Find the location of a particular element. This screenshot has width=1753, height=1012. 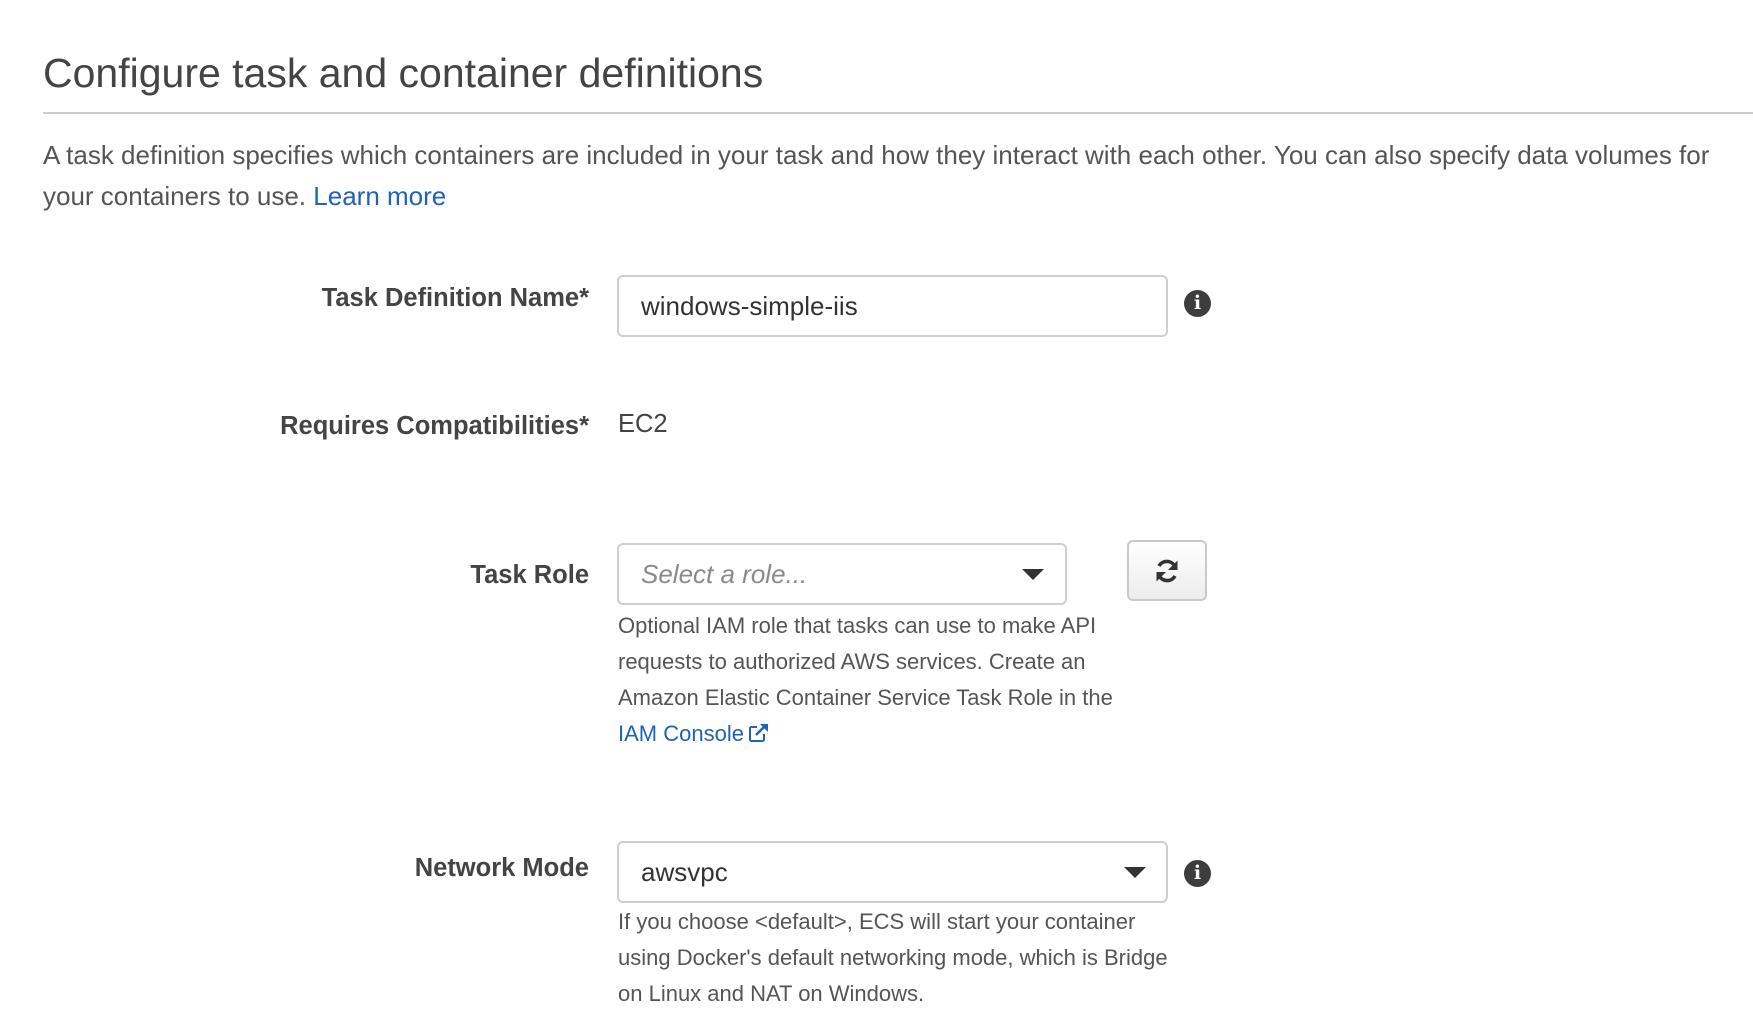

requires-compatibilities-label: Requires Compatibilities* is located at coordinates (434, 426).